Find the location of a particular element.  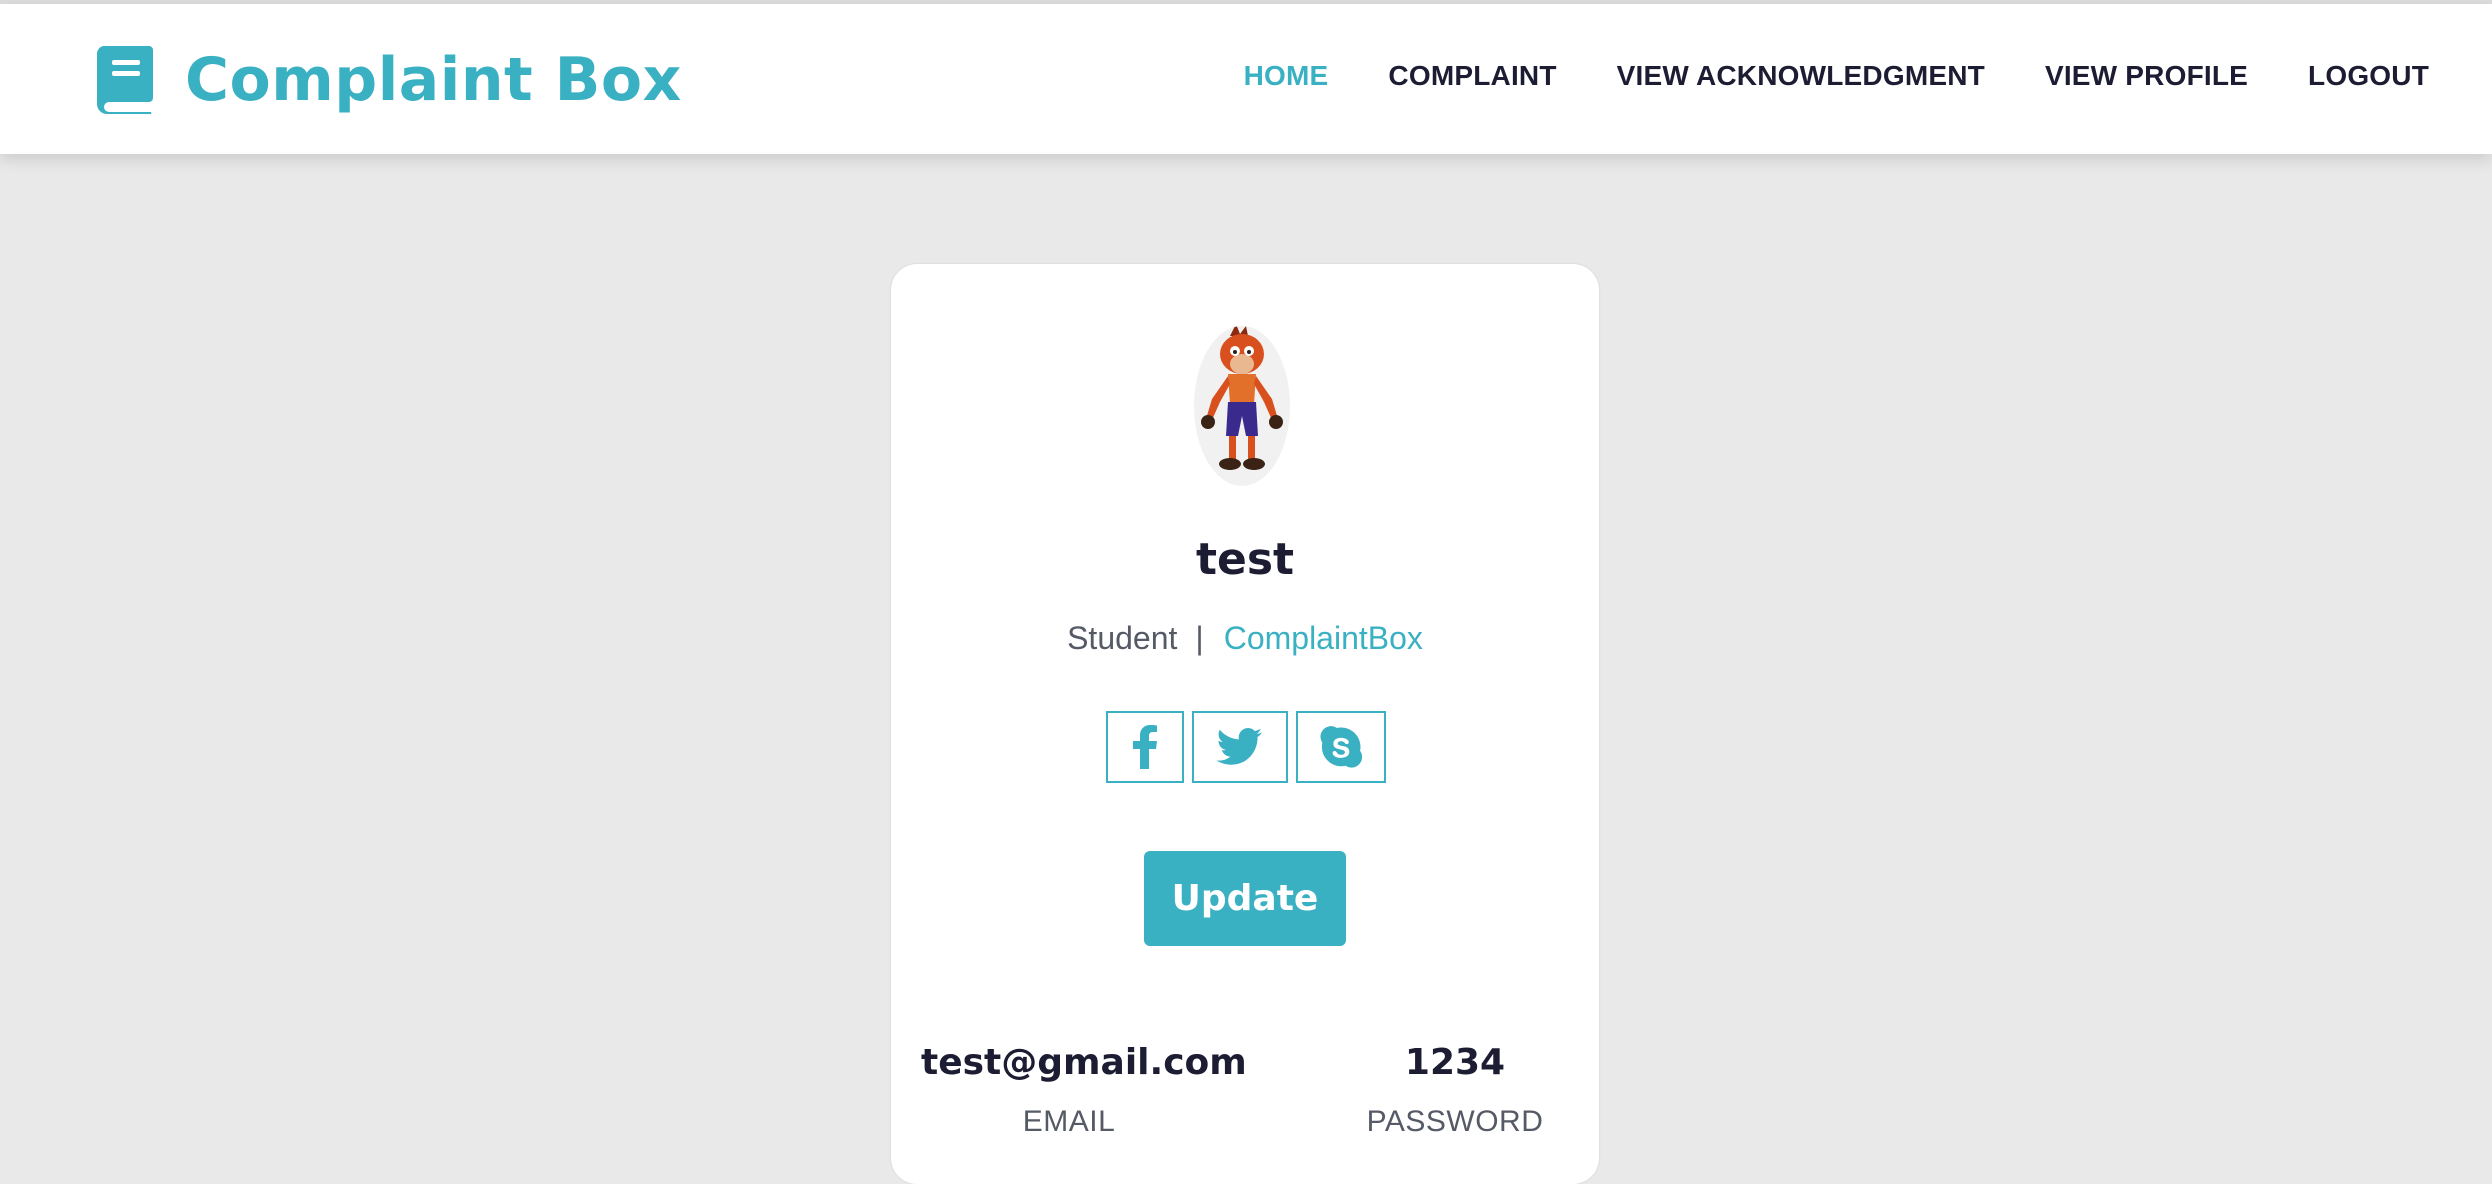

update-button: Update is located at coordinates (1245, 898).